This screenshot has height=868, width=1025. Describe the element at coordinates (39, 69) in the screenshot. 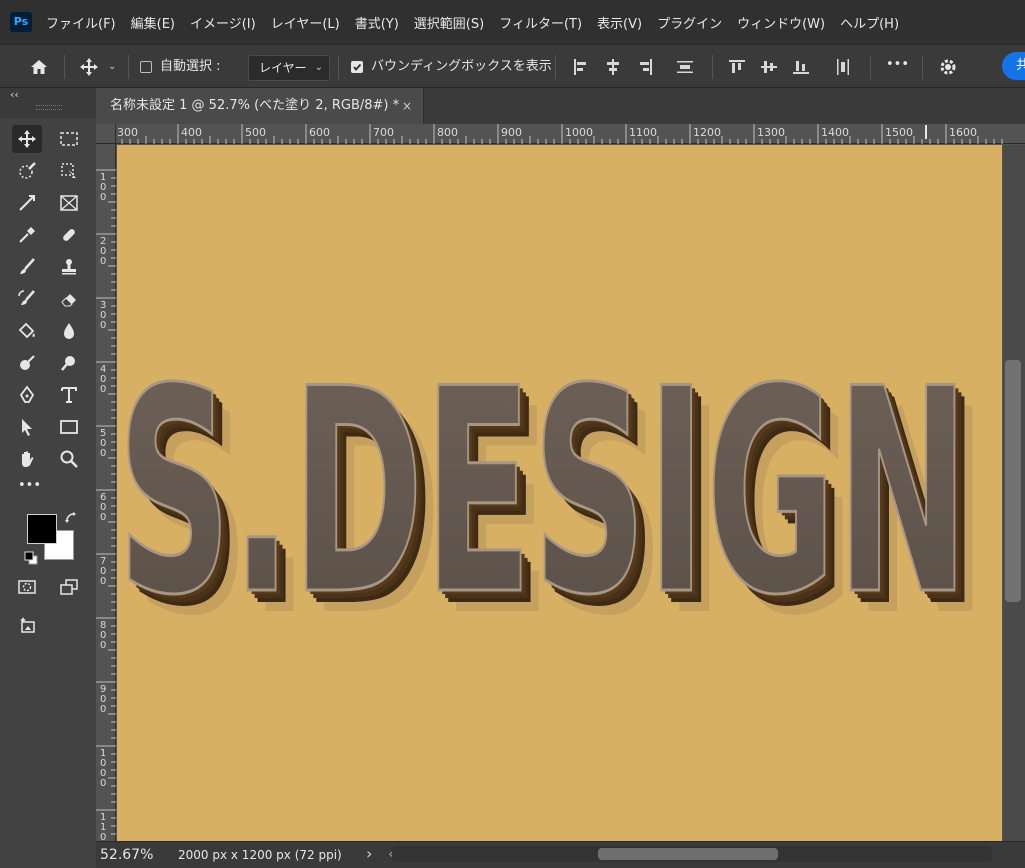

I see `home-icon` at that location.